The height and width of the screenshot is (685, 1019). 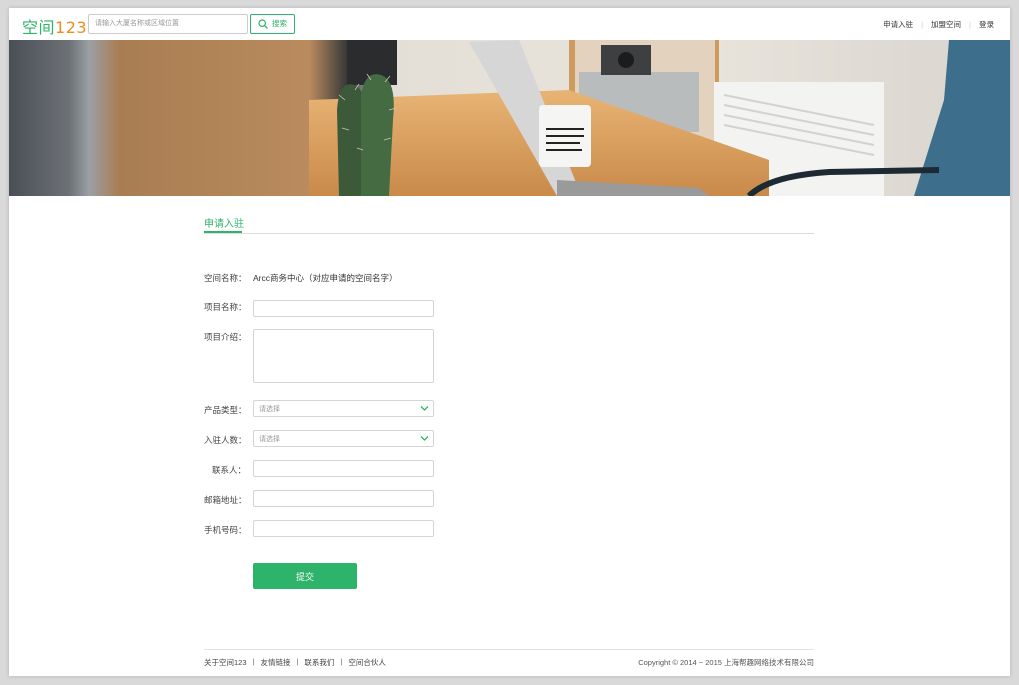 What do you see at coordinates (71, 27) in the screenshot?
I see `logo-number: 123` at bounding box center [71, 27].